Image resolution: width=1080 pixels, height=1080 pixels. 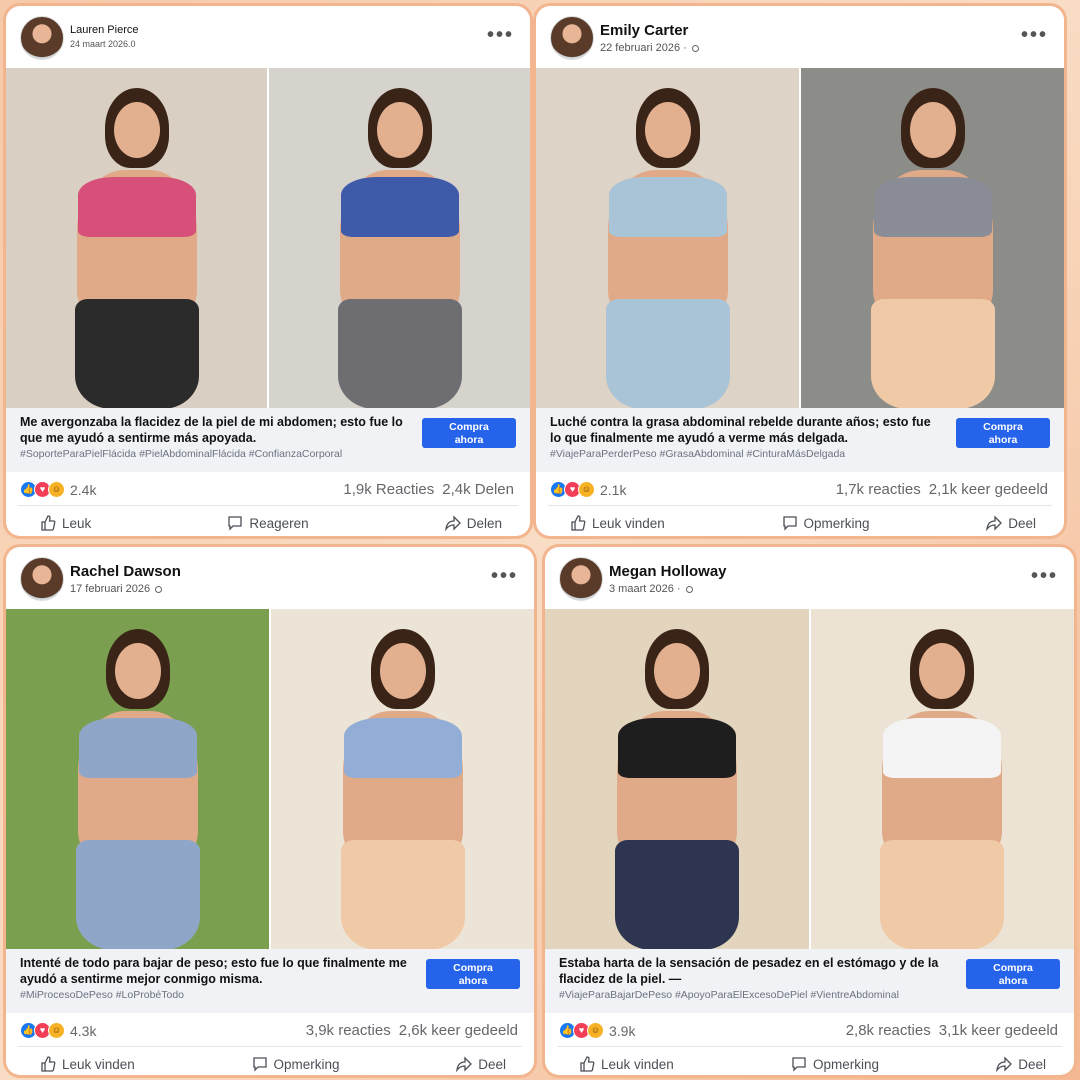 What do you see at coordinates (628, 523) in the screenshot?
I see `like-label: Leuk vinden` at bounding box center [628, 523].